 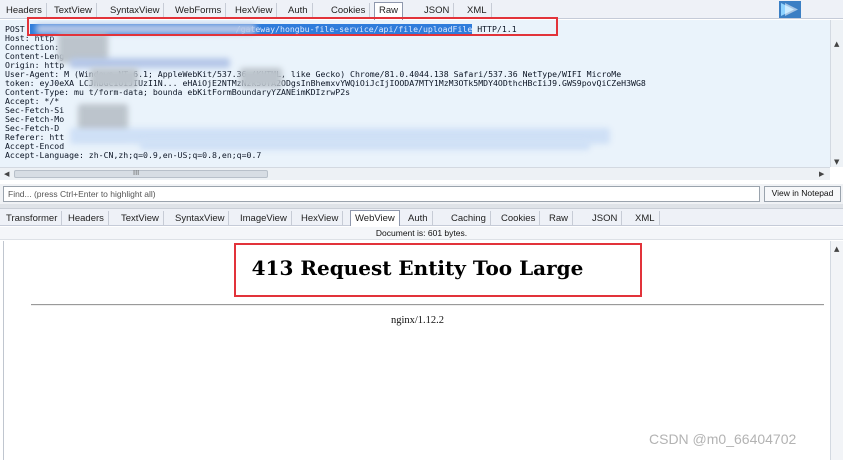 What do you see at coordinates (836, 162) in the screenshot?
I see `scroll-down-icon: ▼` at bounding box center [836, 162].